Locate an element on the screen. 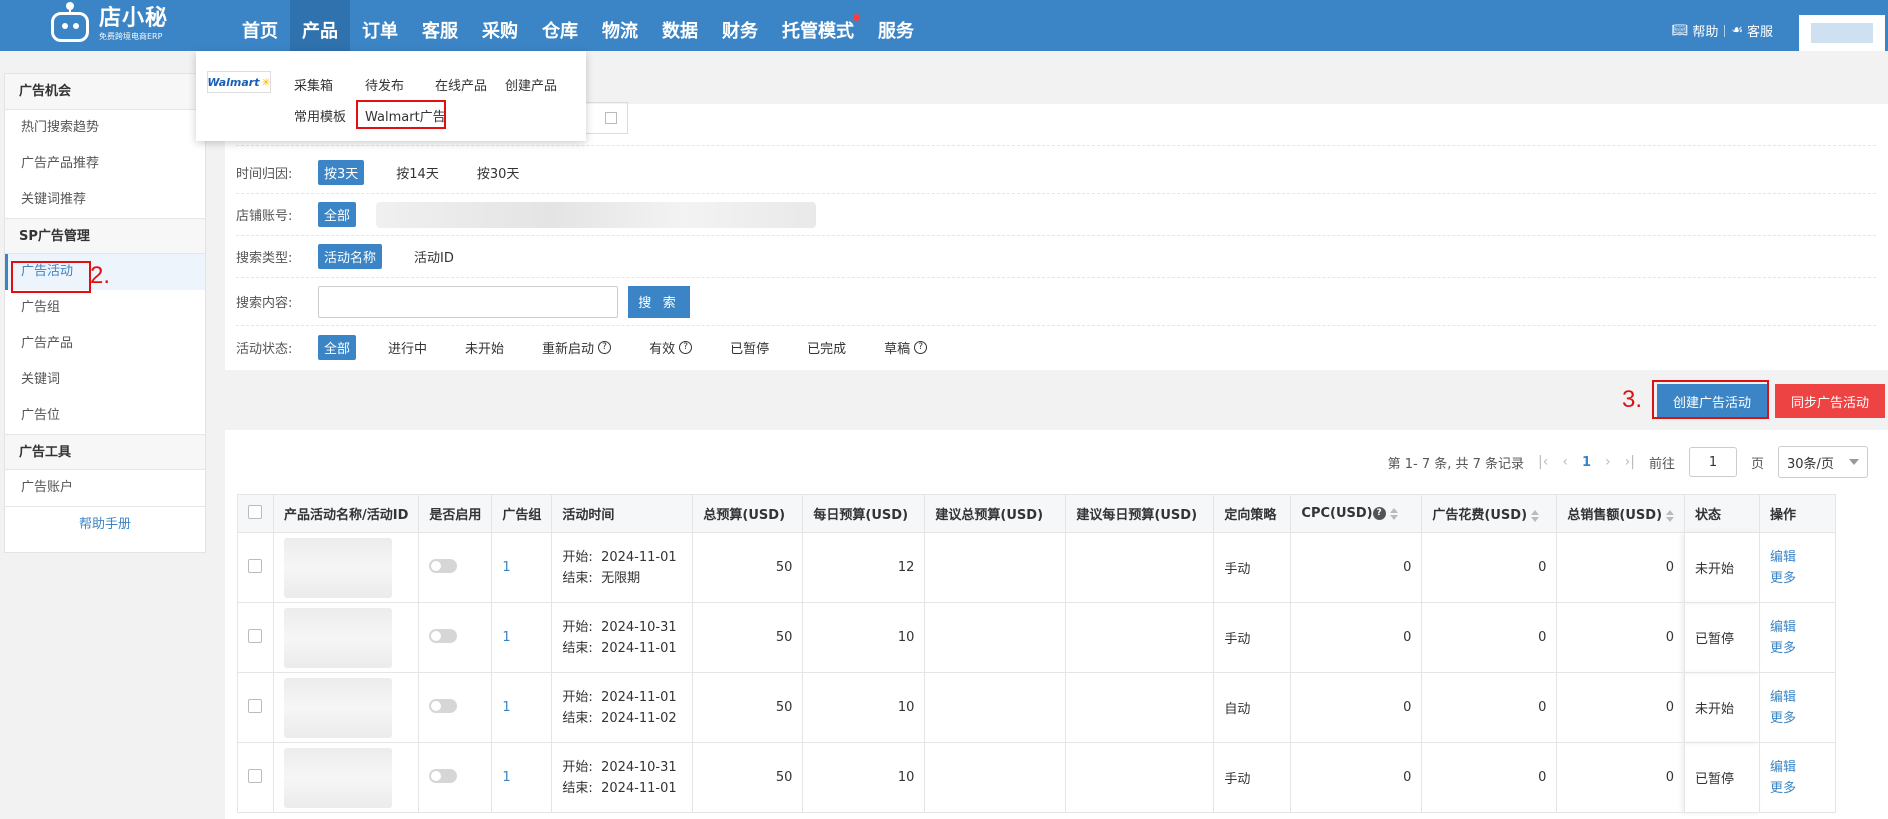 The width and height of the screenshot is (1888, 819). next-page-icon: › is located at coordinates (1608, 462).